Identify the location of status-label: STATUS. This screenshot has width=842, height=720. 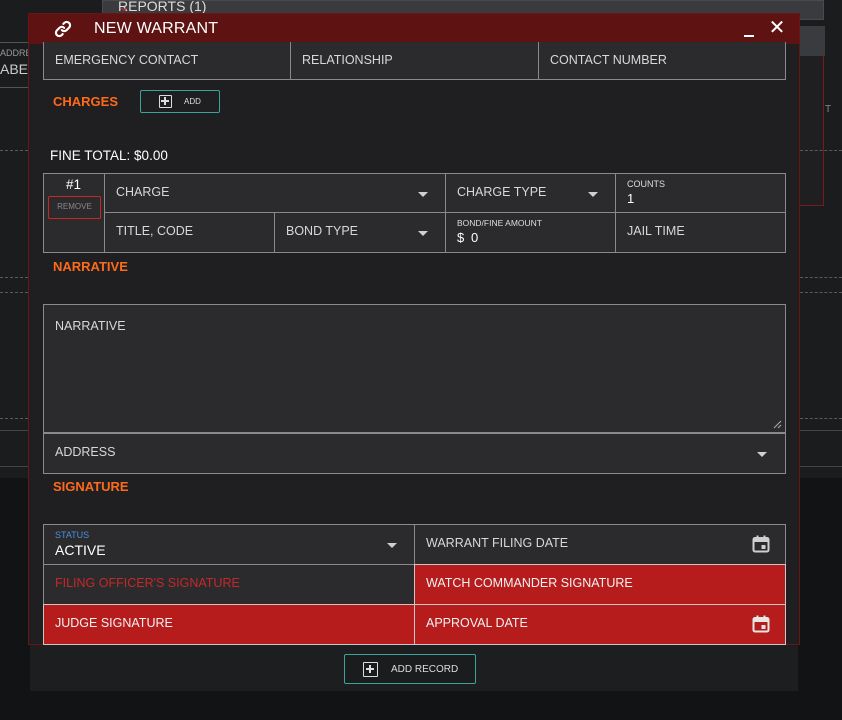
(72, 535).